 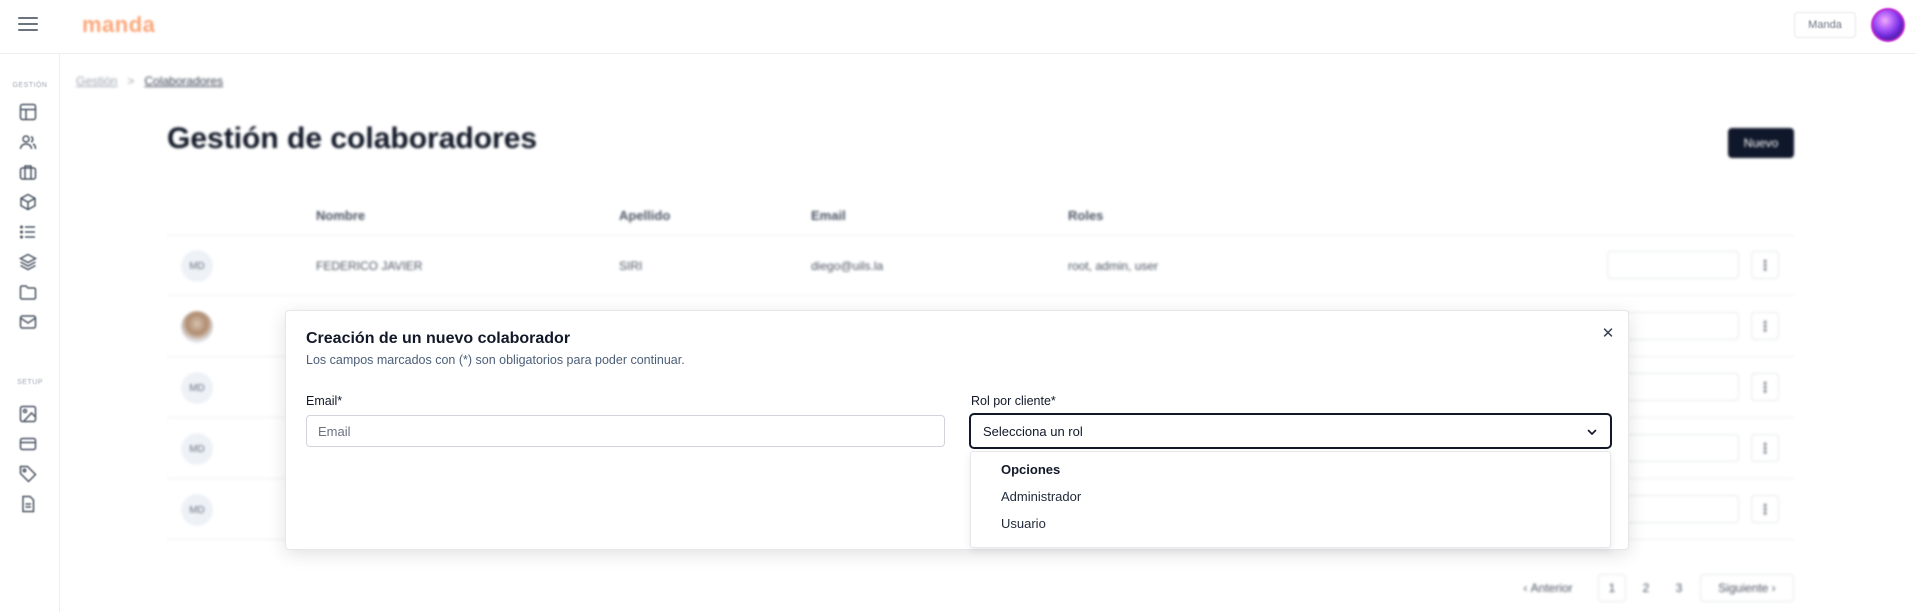 What do you see at coordinates (28, 262) in the screenshot?
I see `layers-icon` at bounding box center [28, 262].